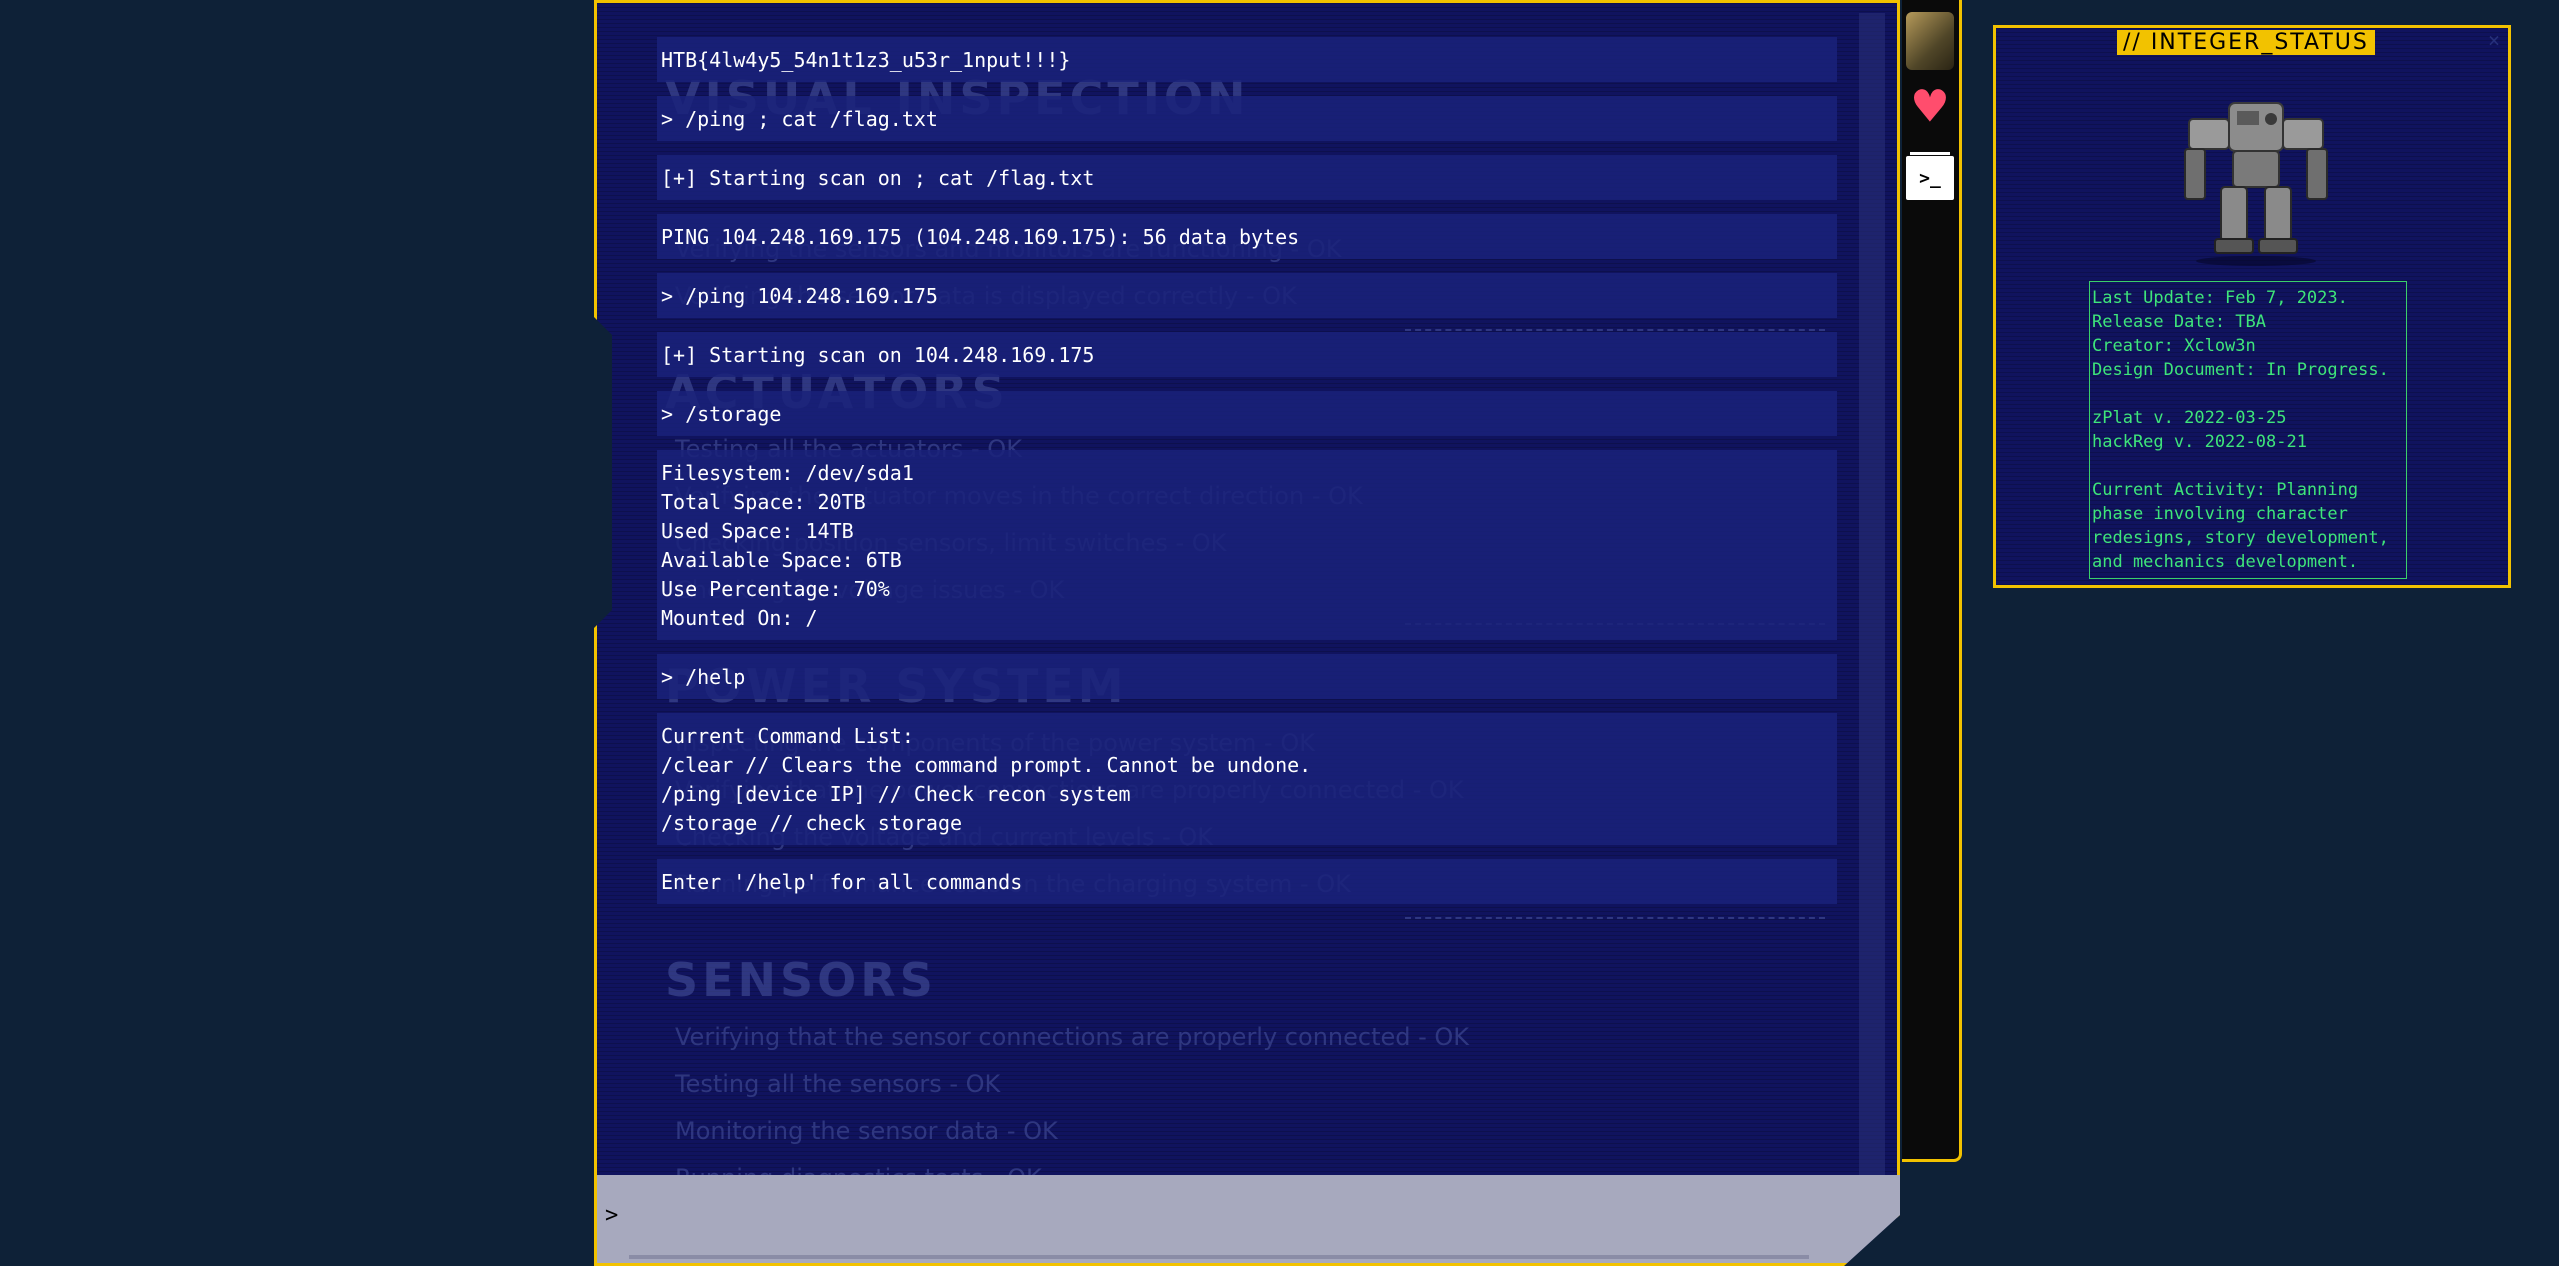 Image resolution: width=2559 pixels, height=1266 pixels. I want to click on terminal-line: Available Space: 6TB, so click(781, 560).